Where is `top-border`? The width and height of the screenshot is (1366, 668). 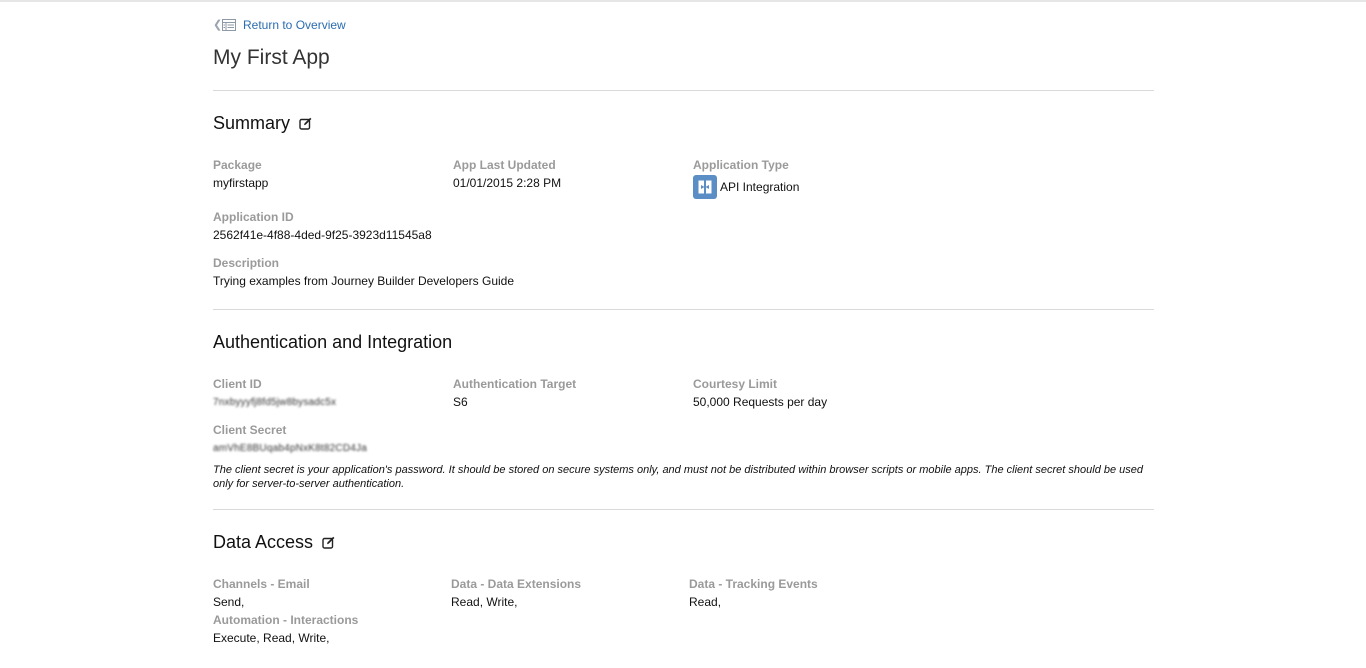
top-border is located at coordinates (683, 1).